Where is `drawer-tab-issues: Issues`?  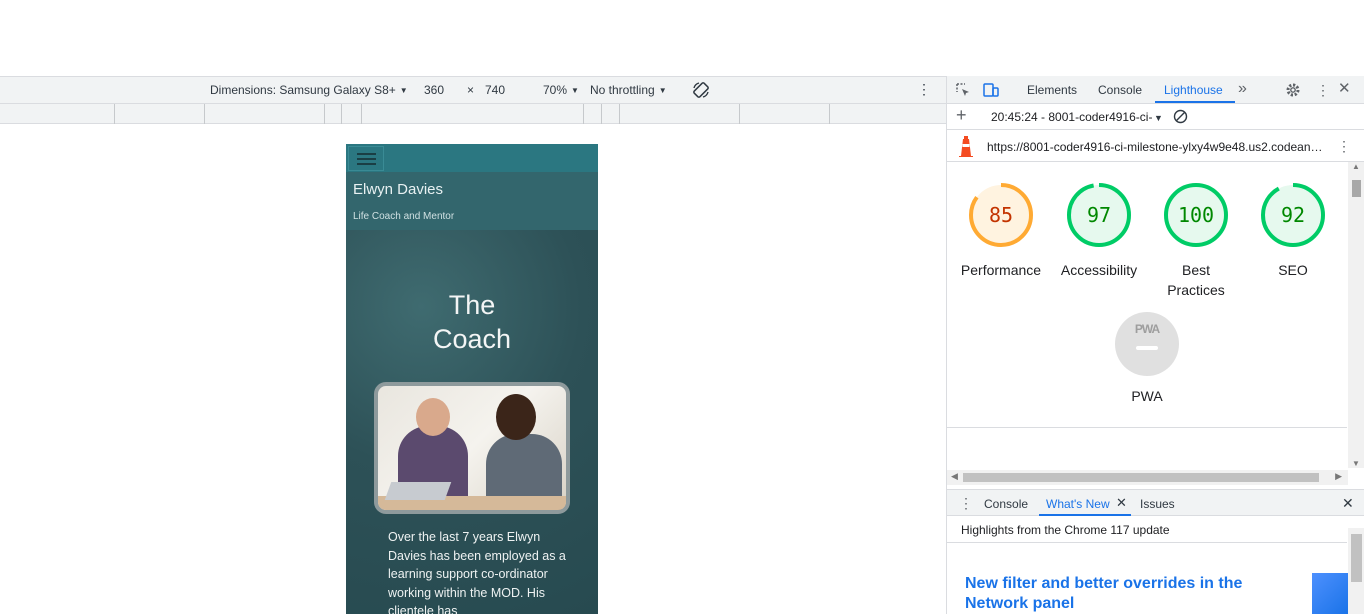
drawer-tab-issues: Issues is located at coordinates (1157, 504).